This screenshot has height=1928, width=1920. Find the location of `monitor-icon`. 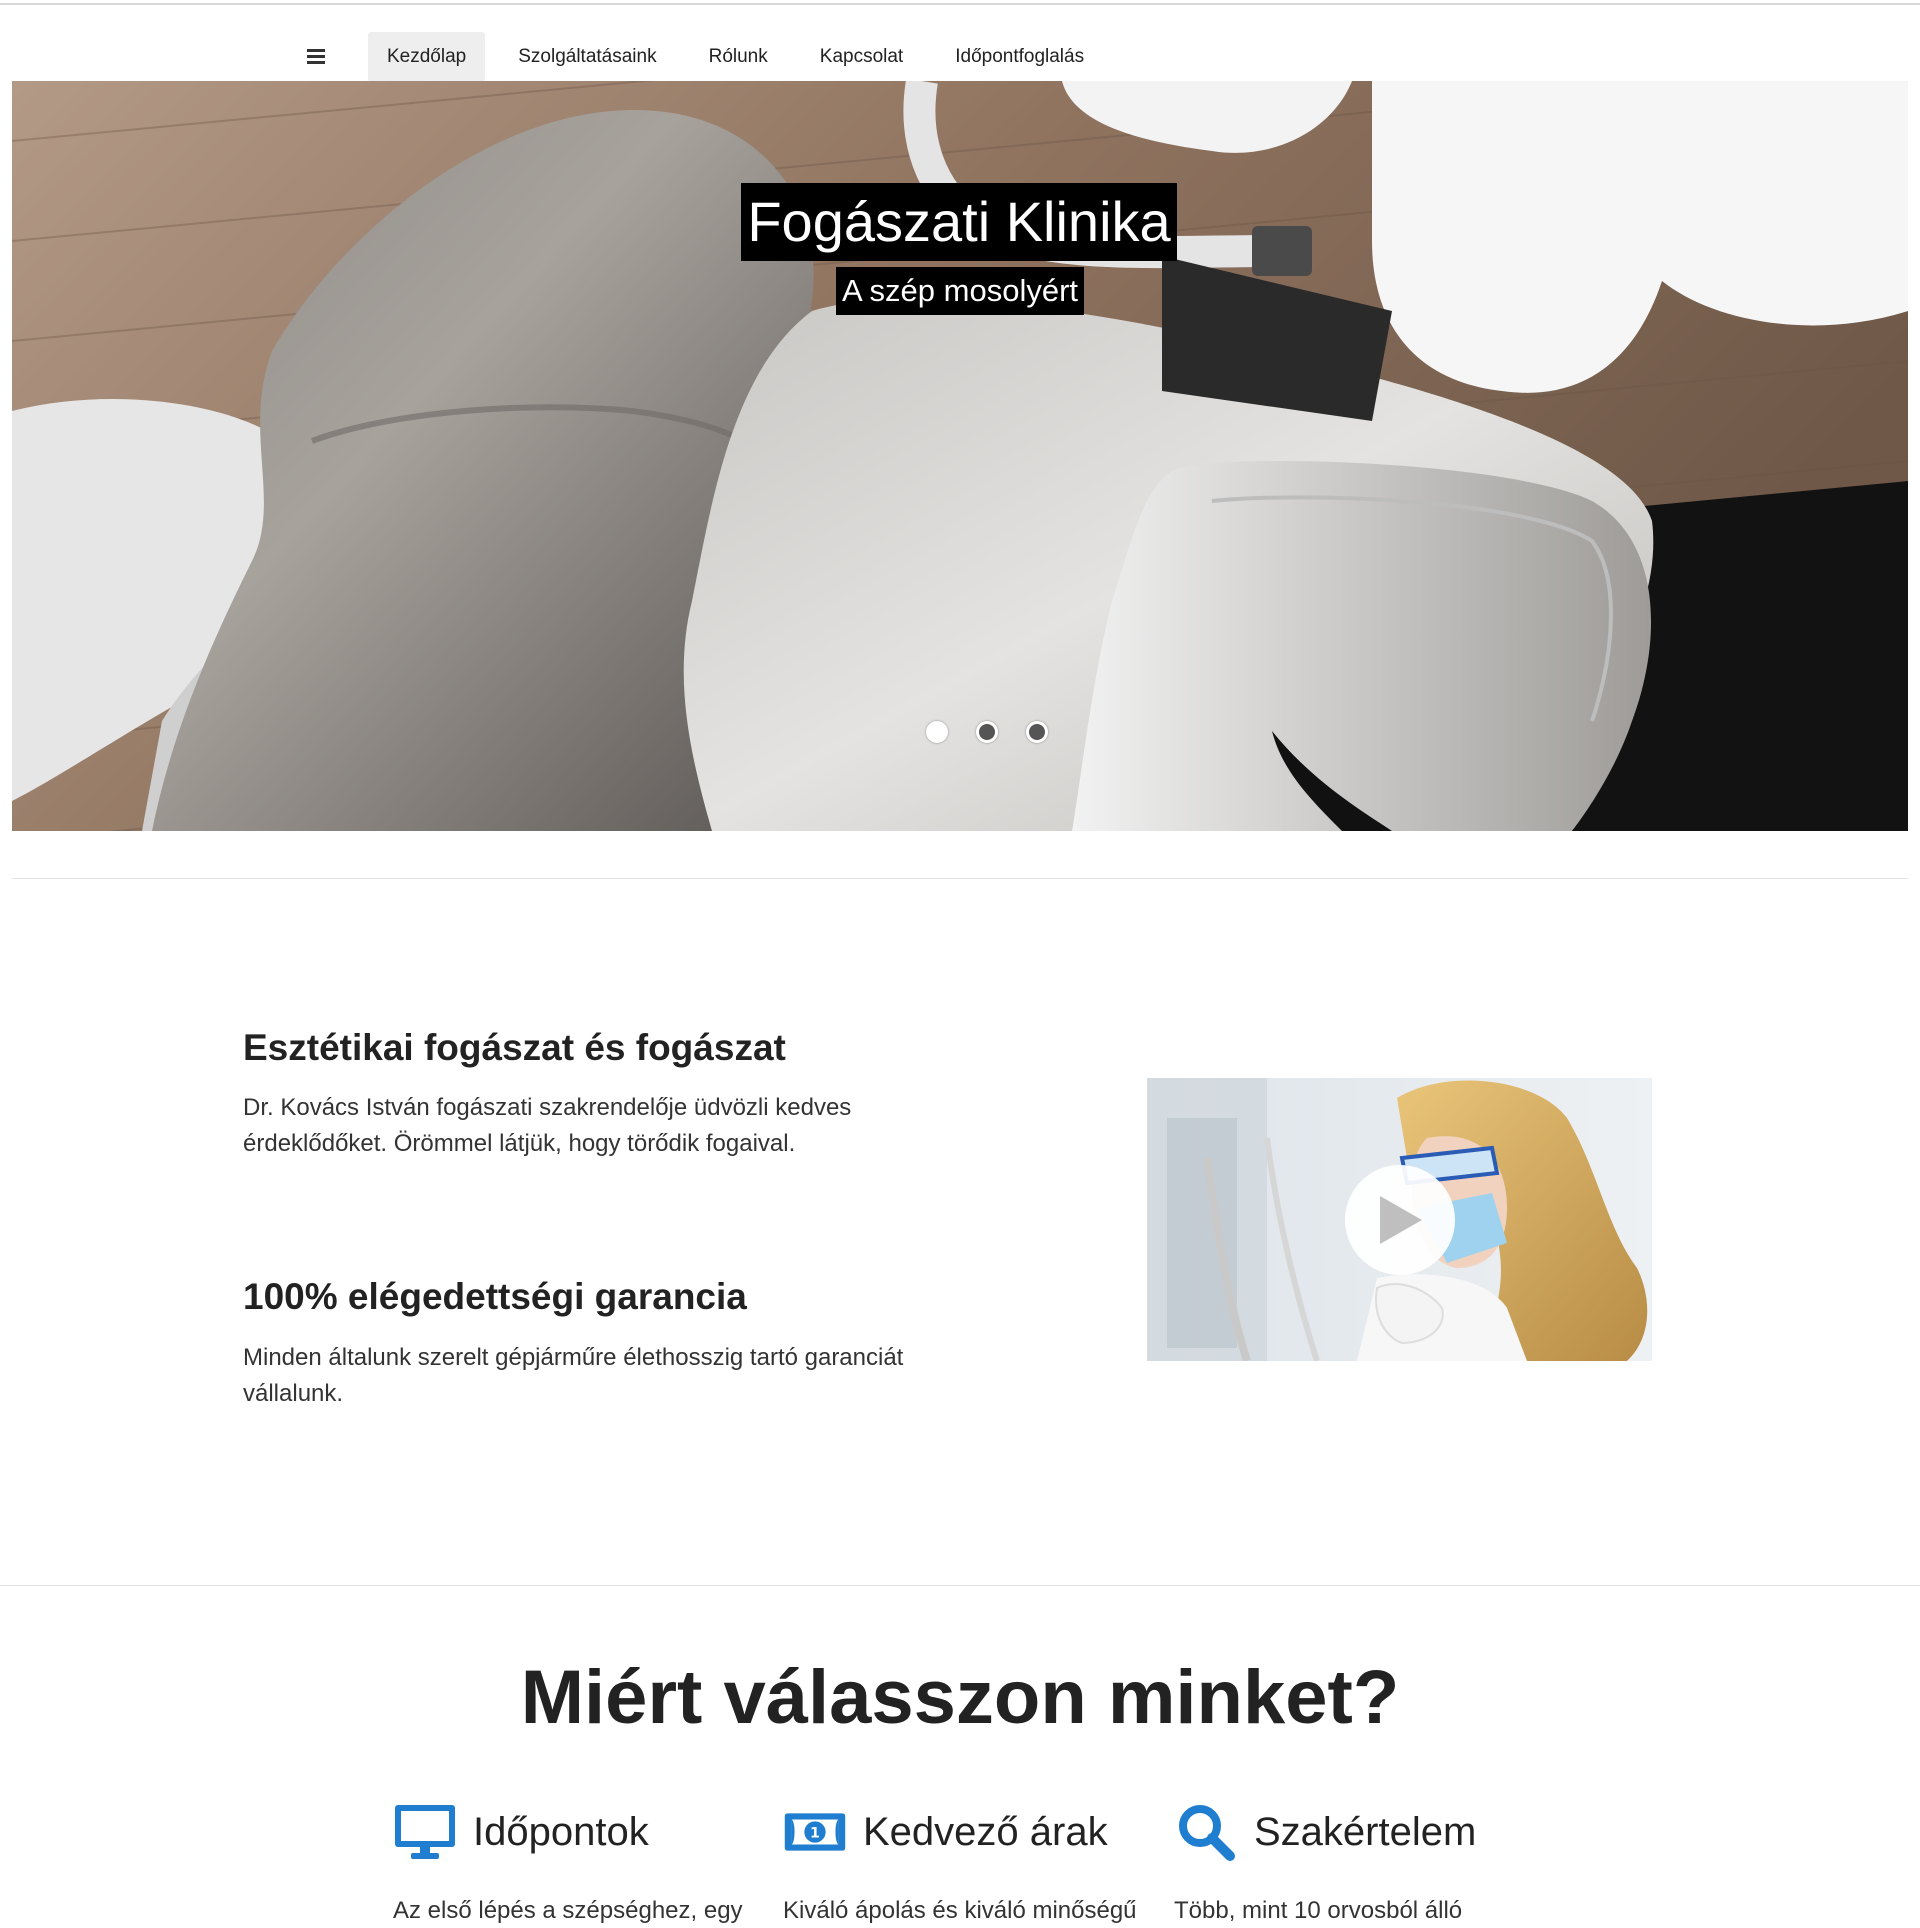

monitor-icon is located at coordinates (425, 1832).